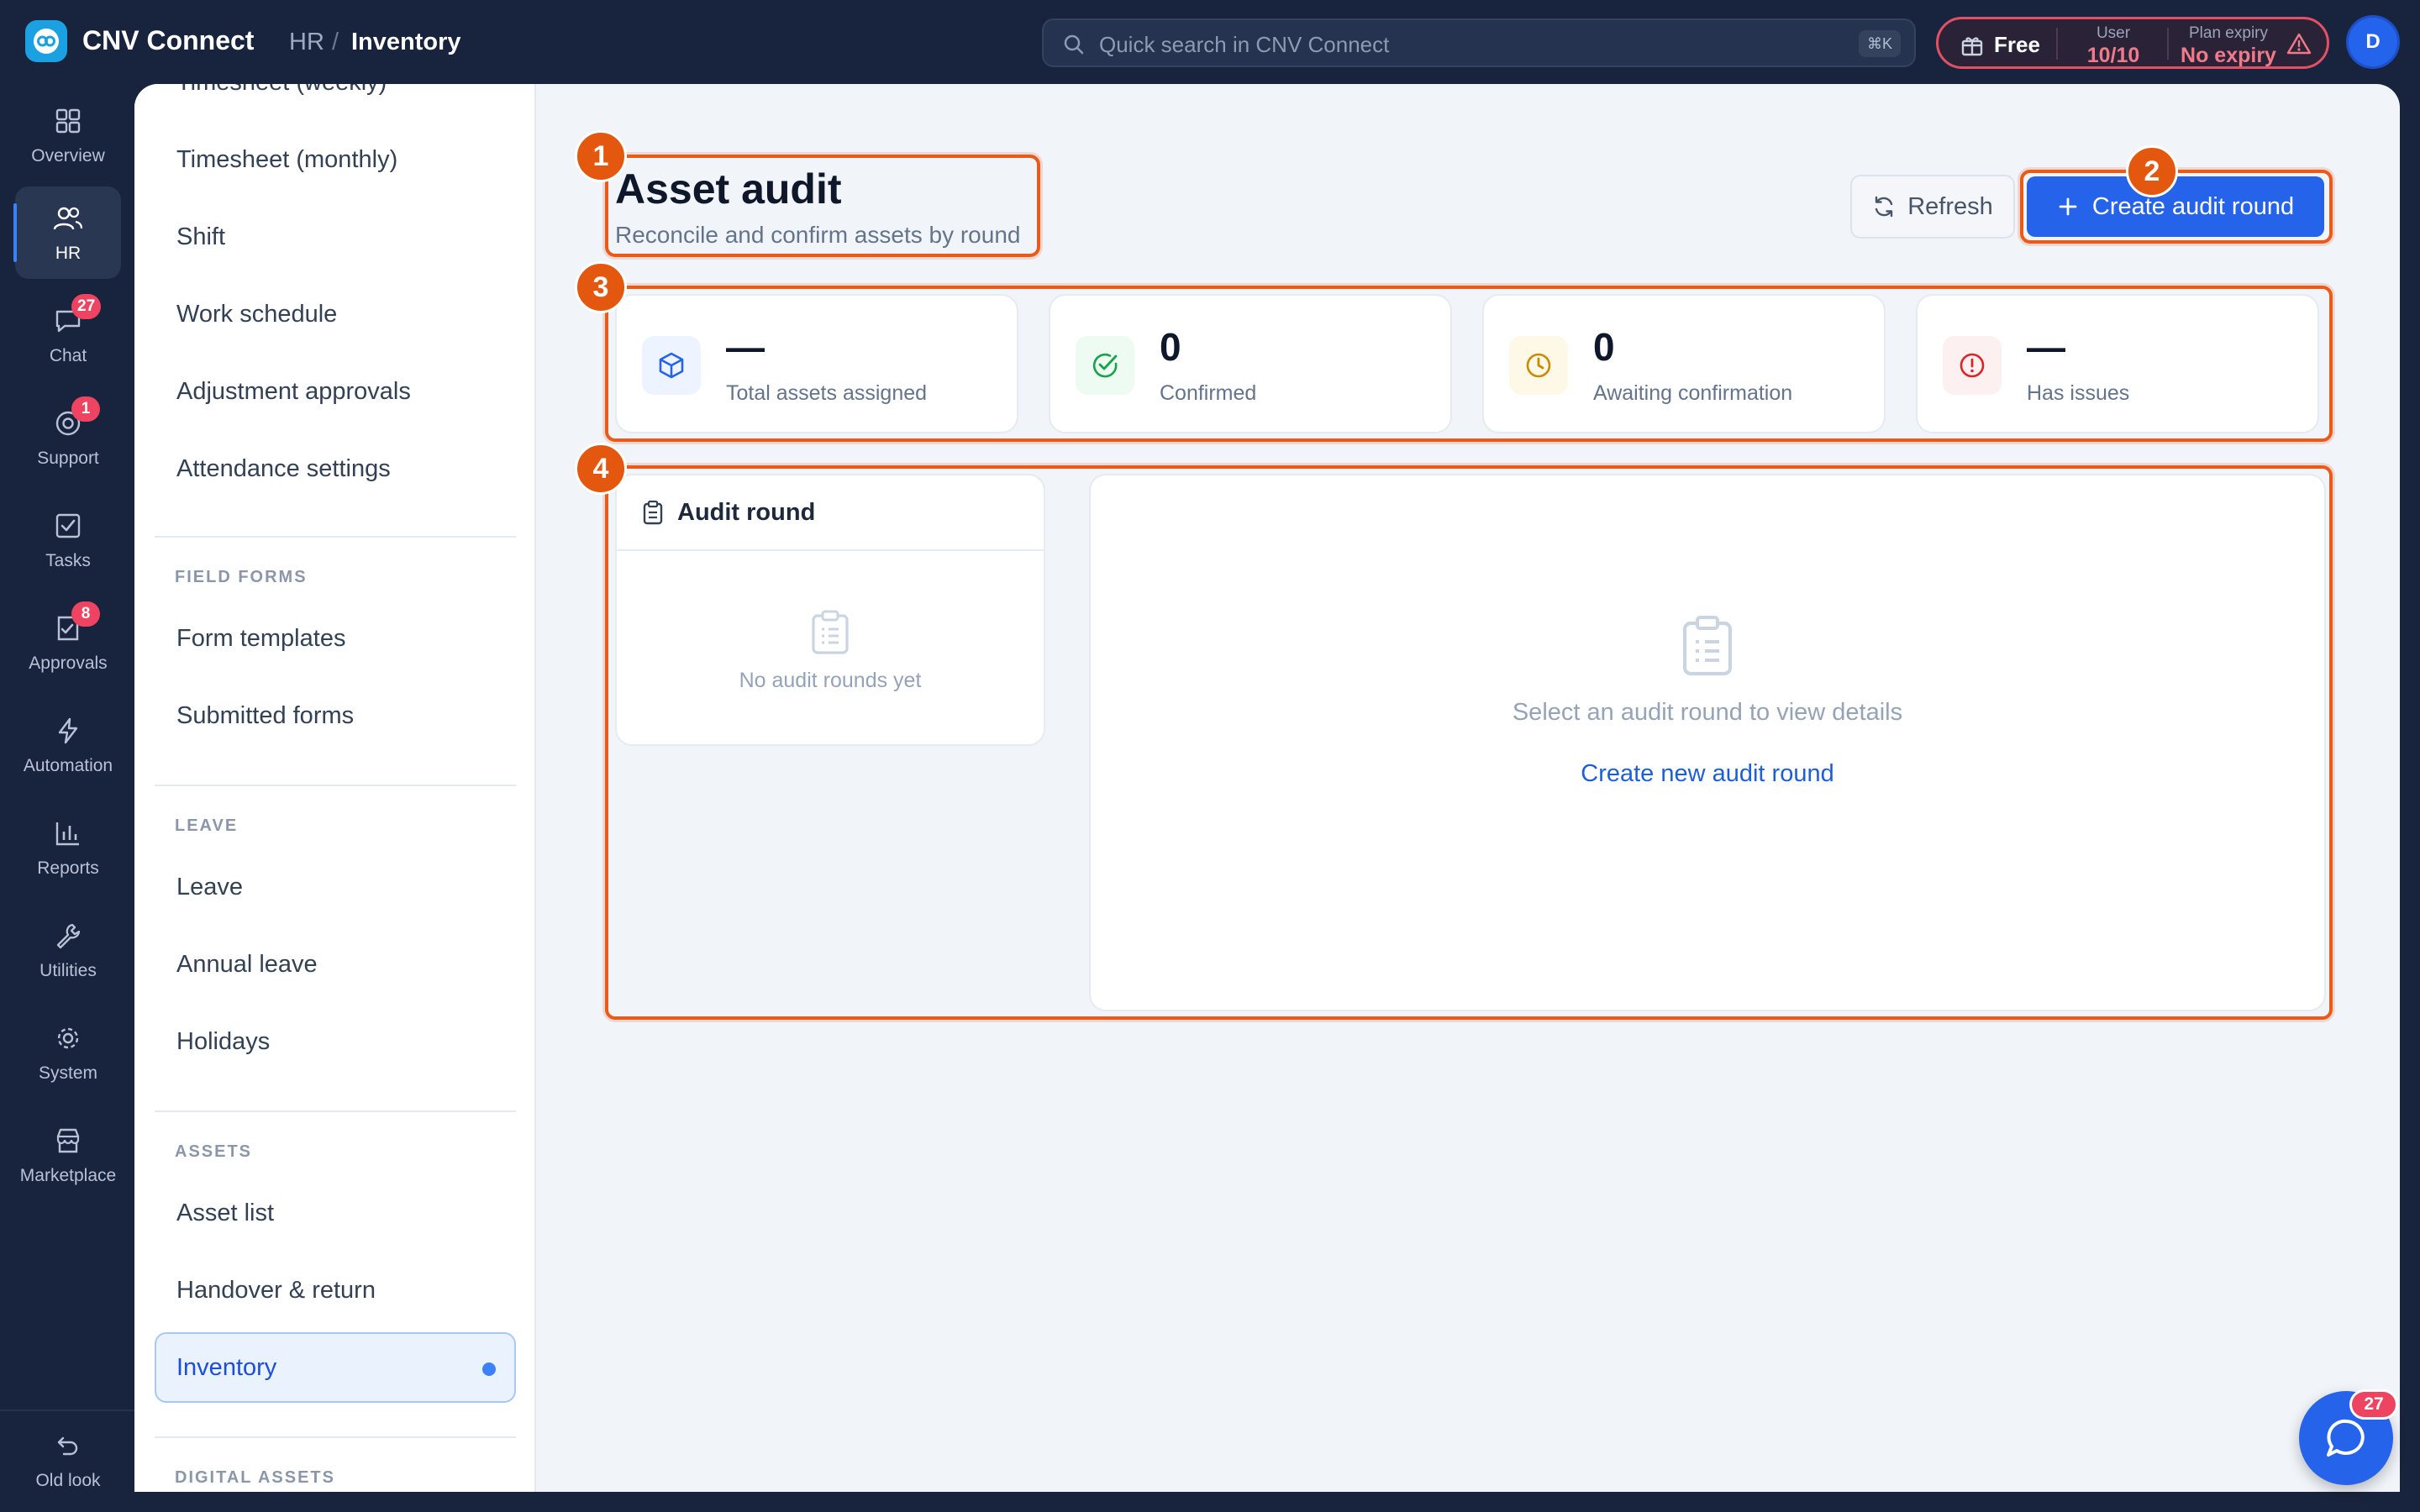  I want to click on audit-round-panel: Audit round No audit rounds yet, so click(830, 610).